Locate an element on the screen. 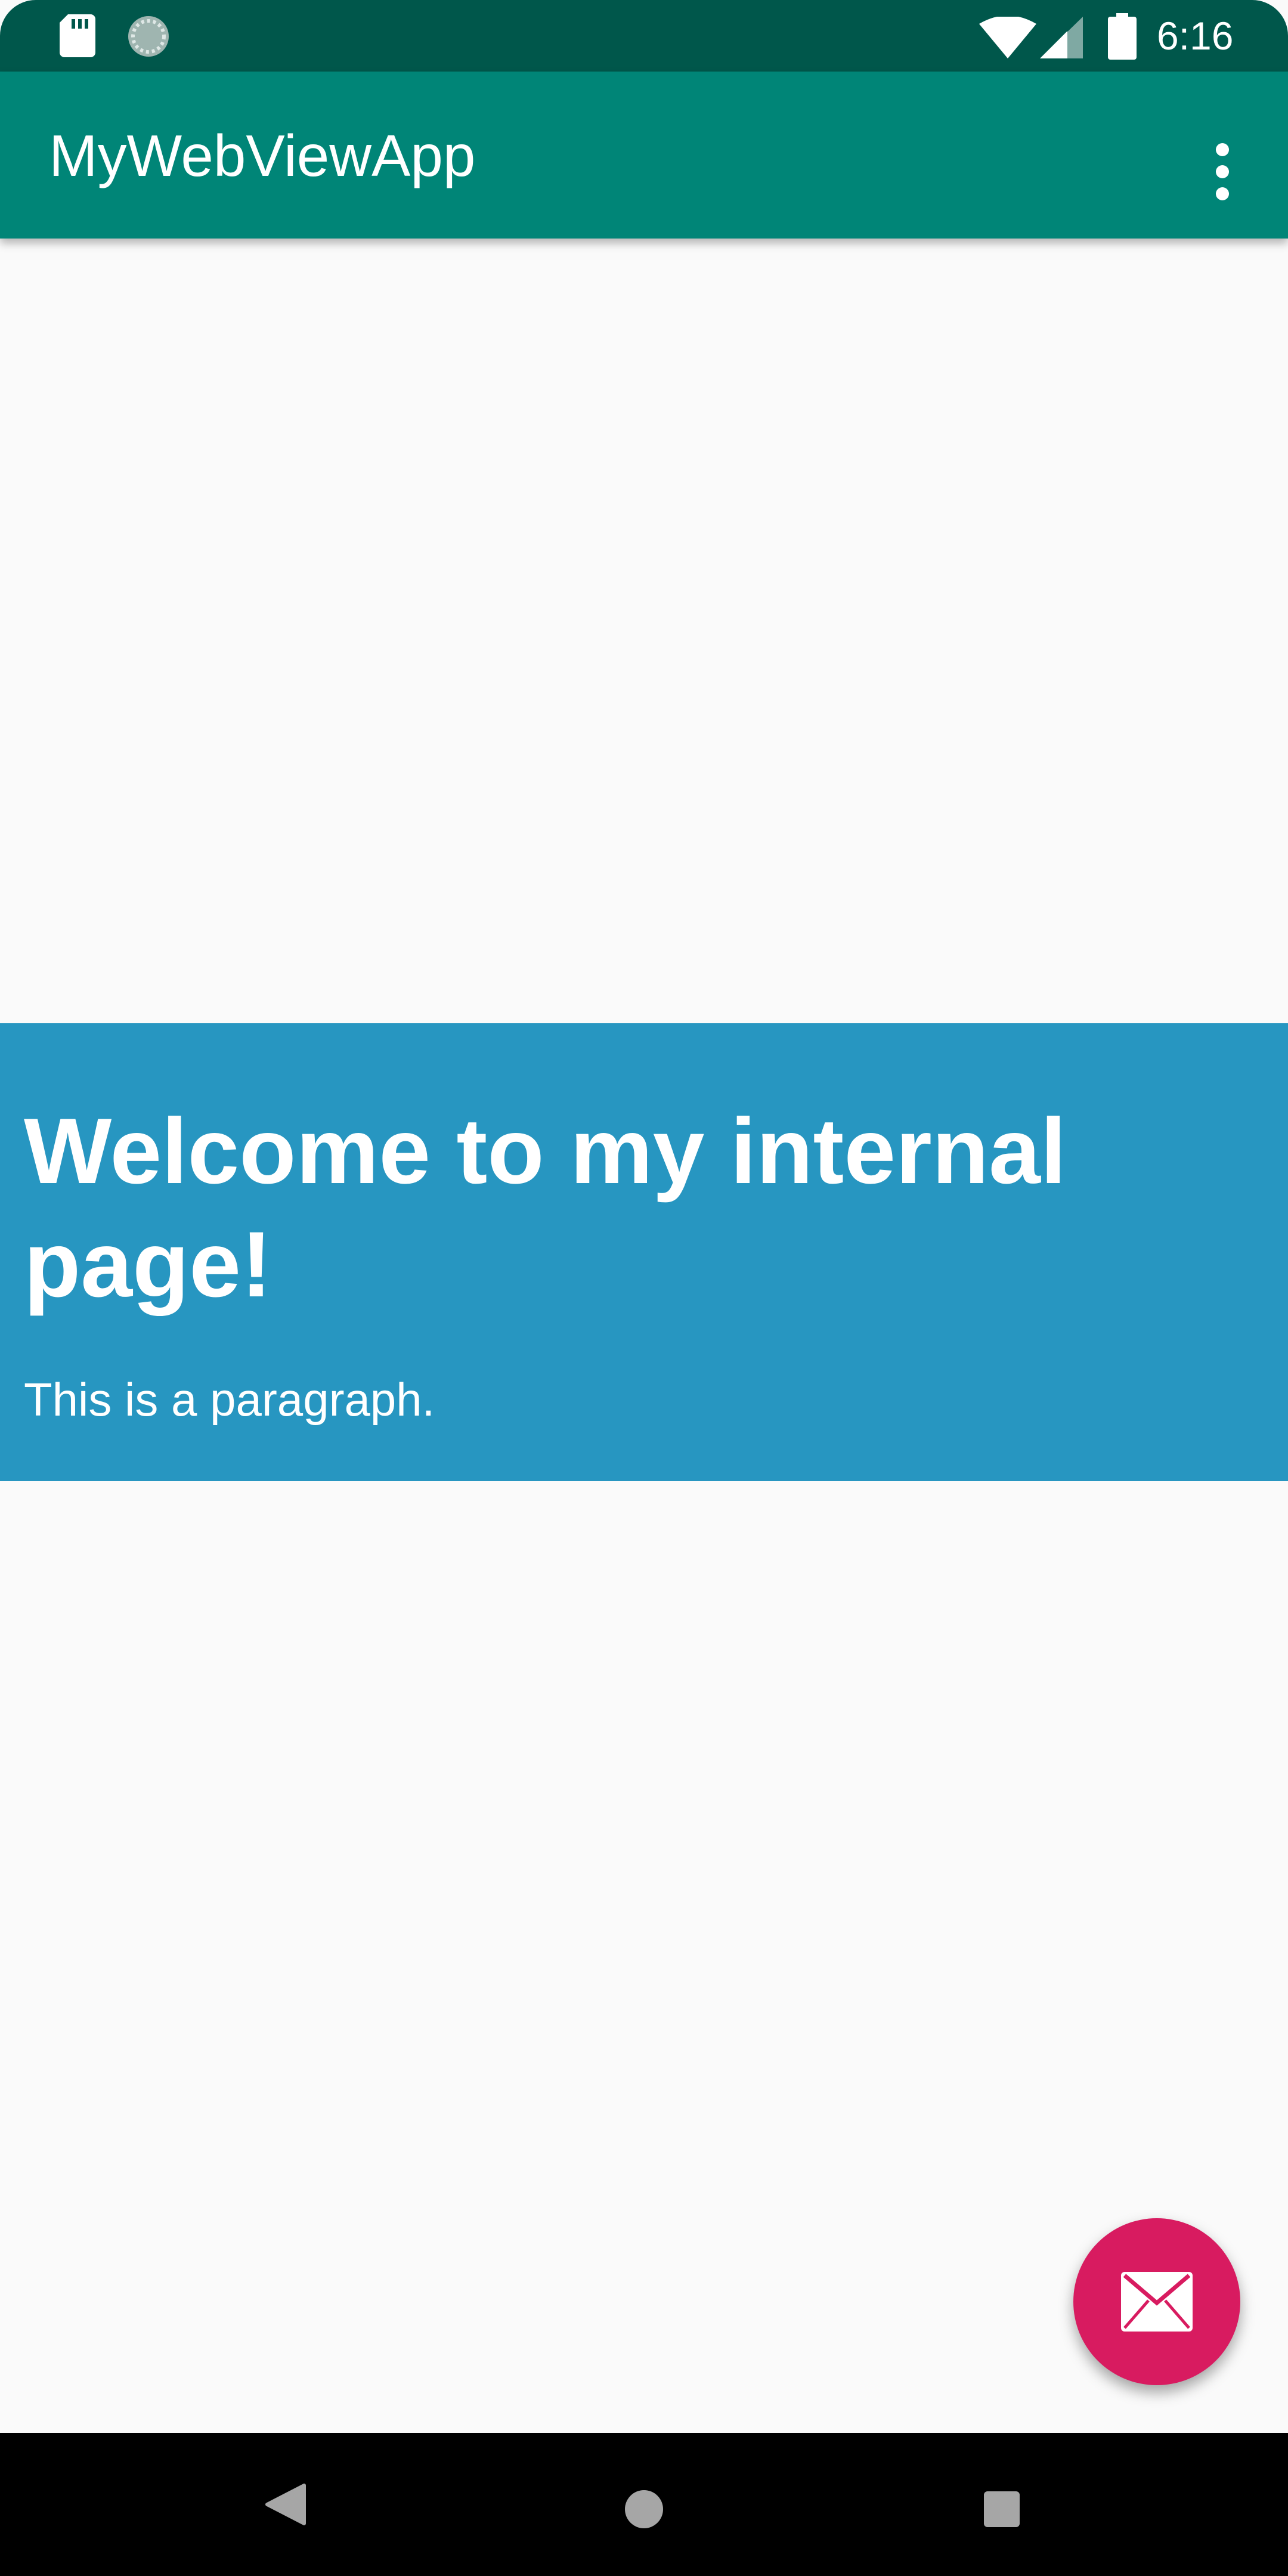  status-bar: 6:16 is located at coordinates (644, 36).